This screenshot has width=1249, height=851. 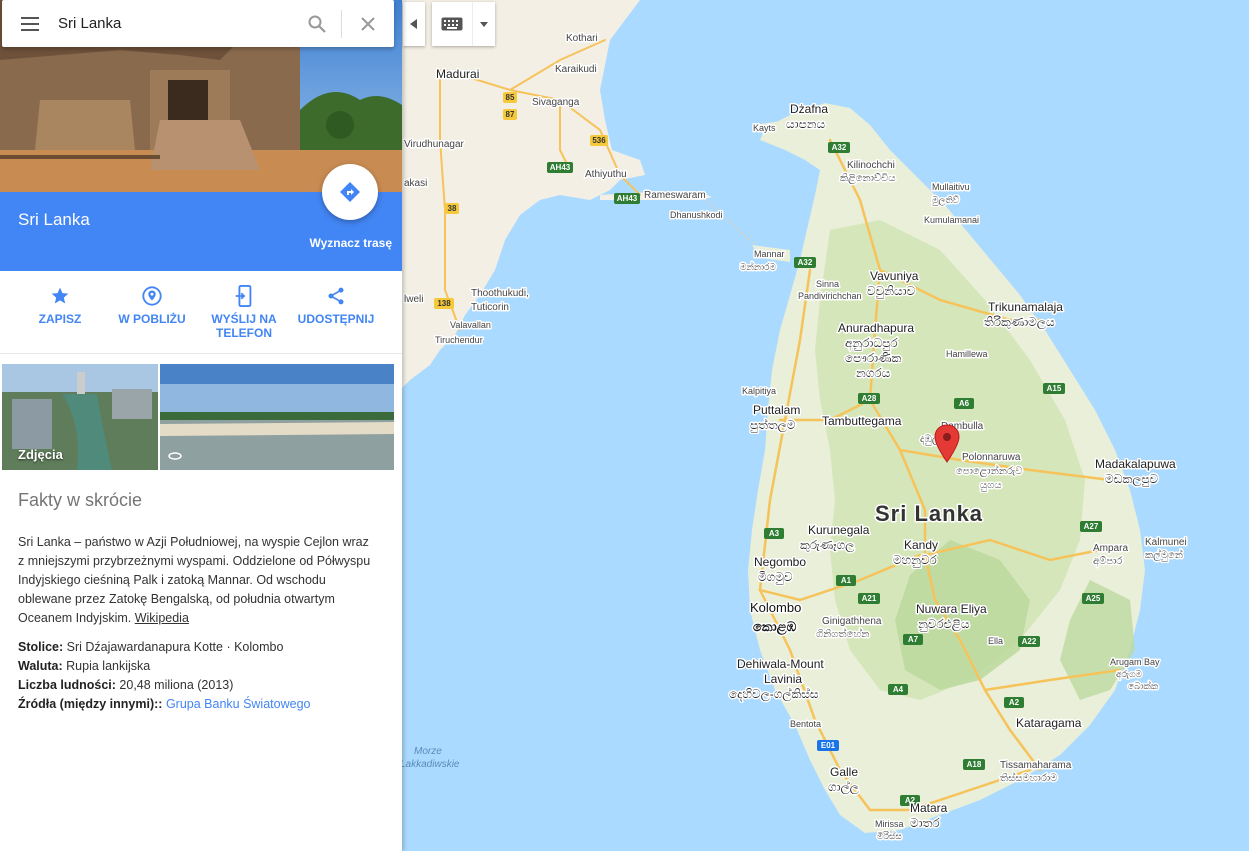 I want to click on directions-label: Wyznacz trasę, so click(x=351, y=243).